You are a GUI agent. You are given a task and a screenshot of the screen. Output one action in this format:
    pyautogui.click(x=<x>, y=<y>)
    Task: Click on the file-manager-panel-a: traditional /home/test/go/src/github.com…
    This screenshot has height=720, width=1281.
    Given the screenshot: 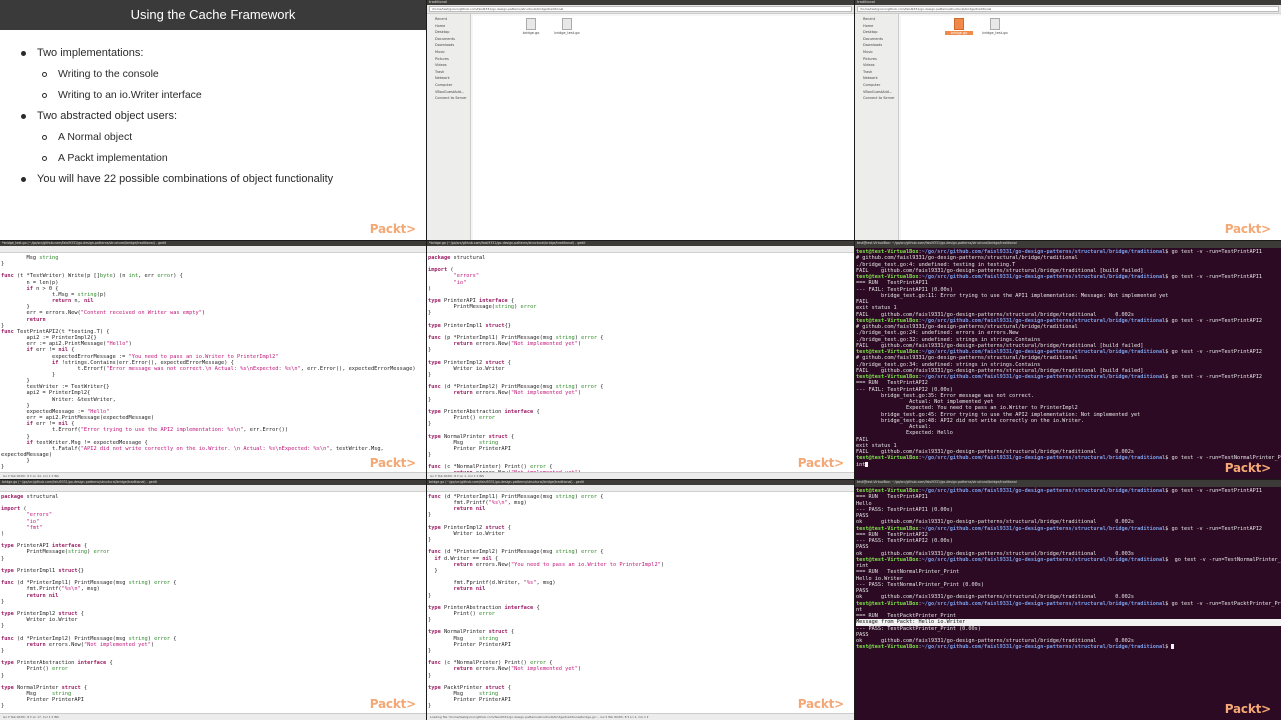 What is the action you would take?
    pyautogui.click(x=640, y=120)
    